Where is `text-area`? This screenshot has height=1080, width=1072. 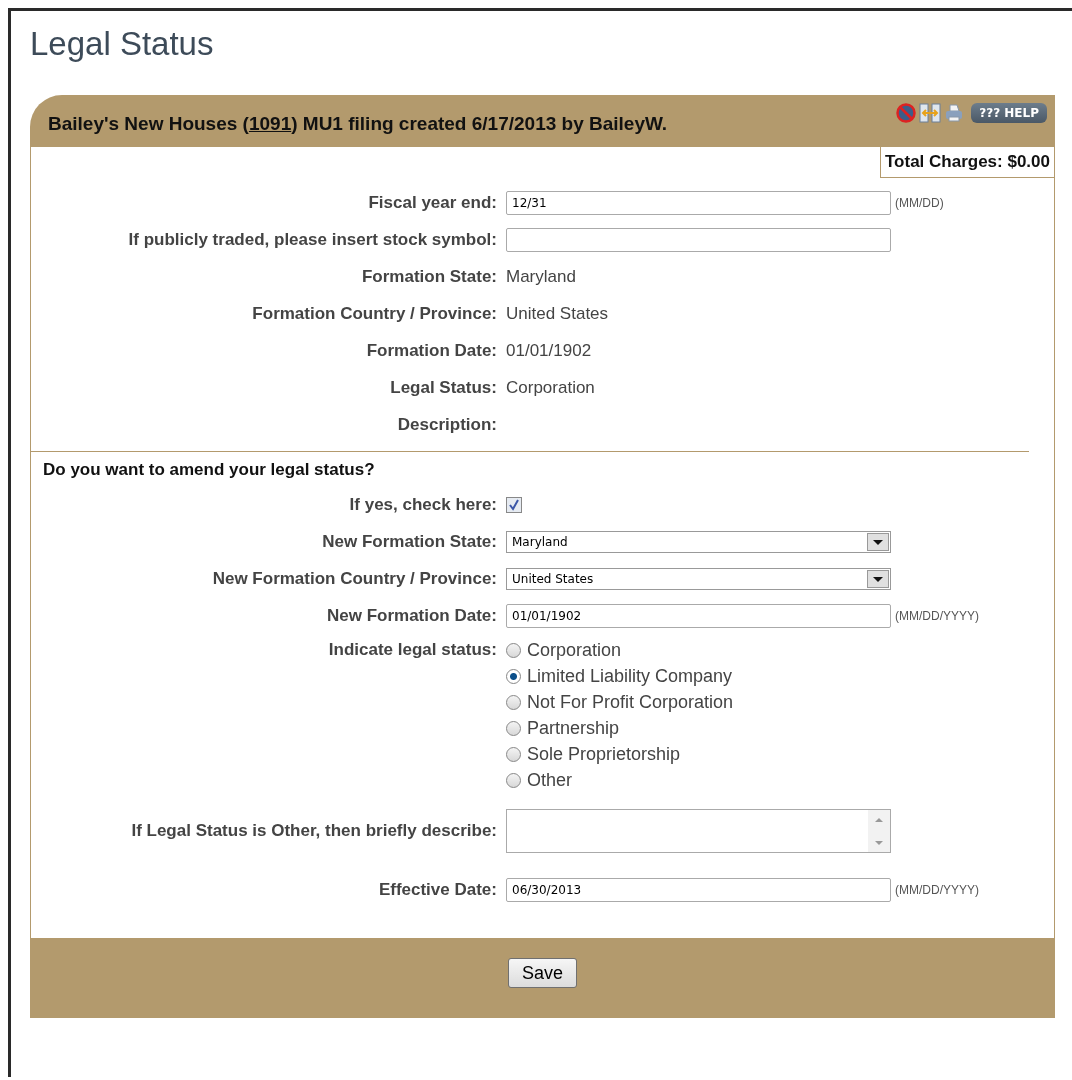 text-area is located at coordinates (698, 831).